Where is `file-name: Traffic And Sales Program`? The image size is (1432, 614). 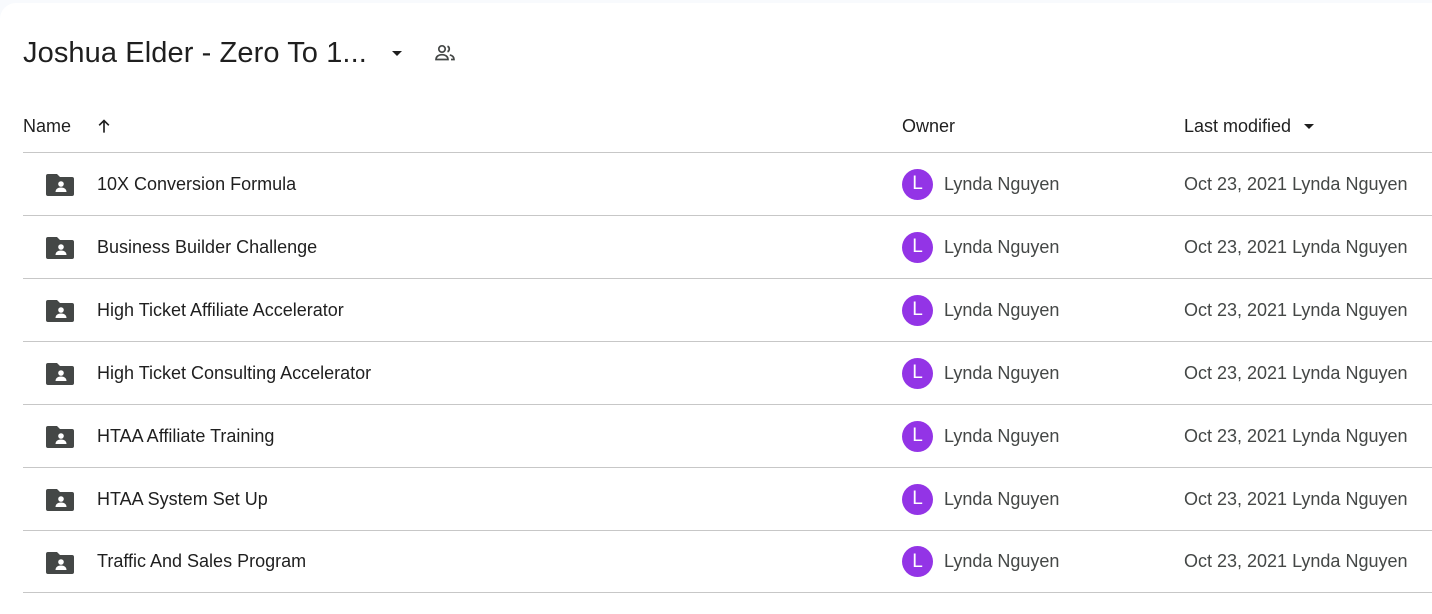 file-name: Traffic And Sales Program is located at coordinates (202, 561).